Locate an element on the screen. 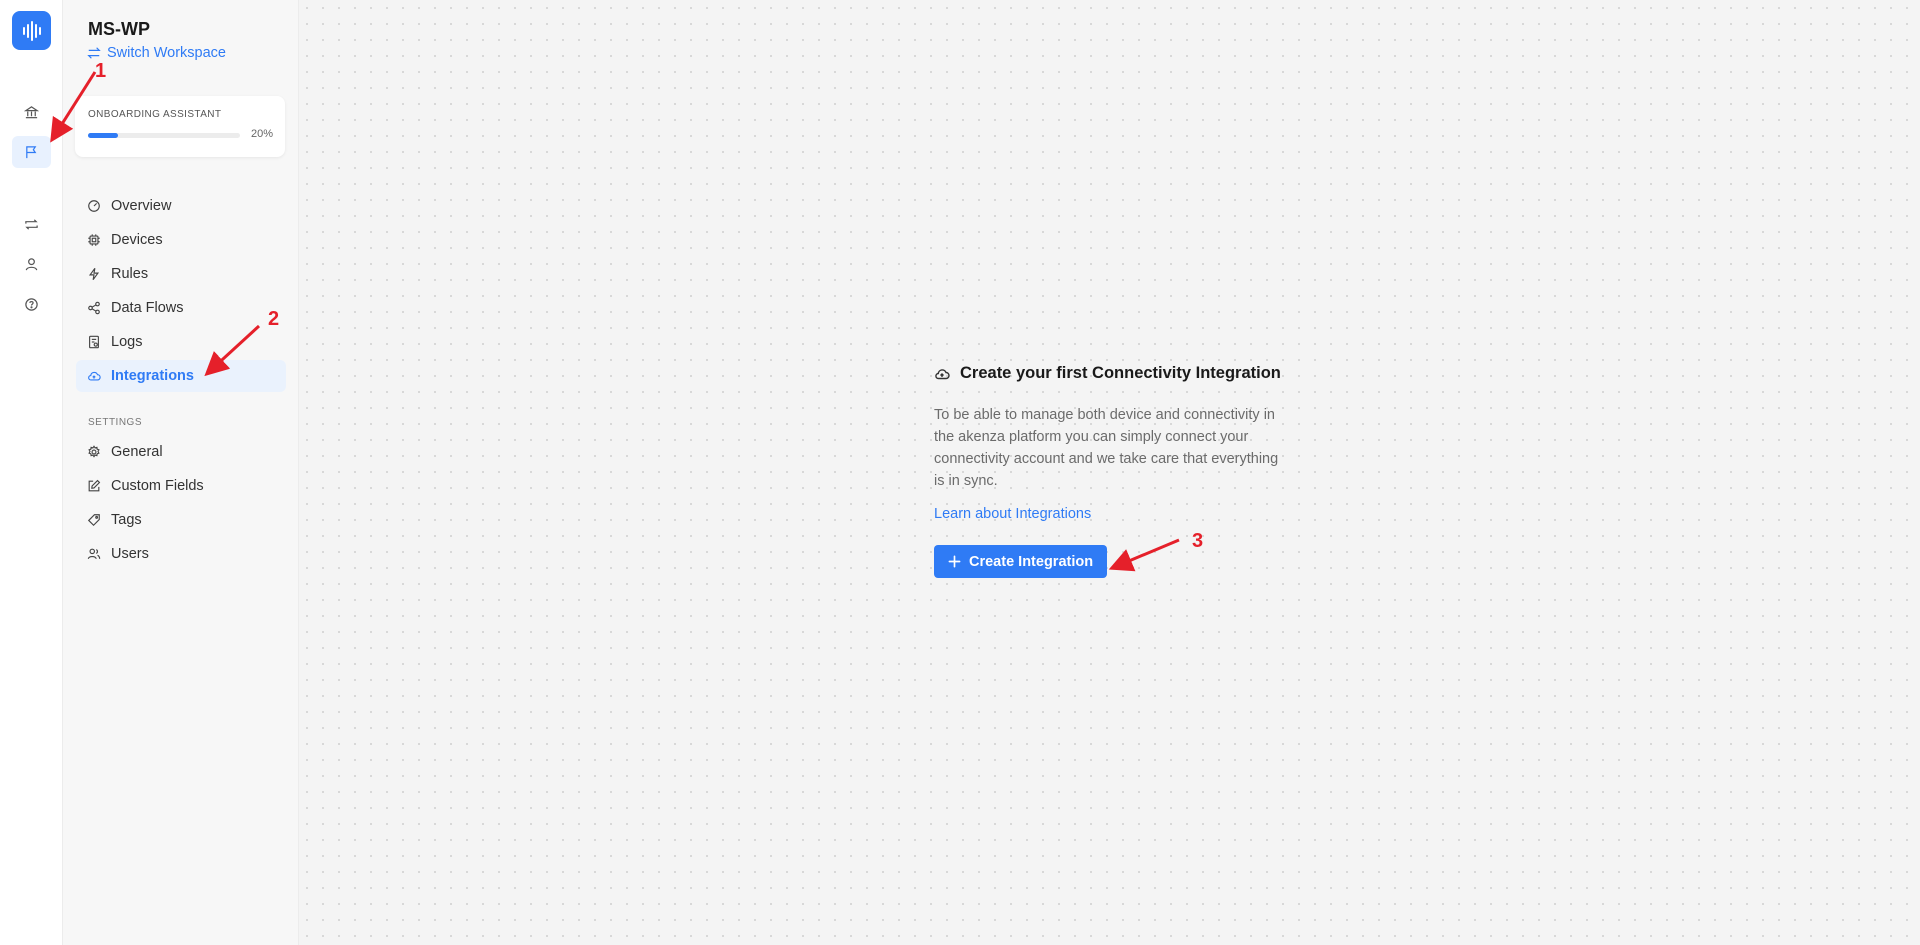  settings-section-label: SETTINGS is located at coordinates (115, 422).